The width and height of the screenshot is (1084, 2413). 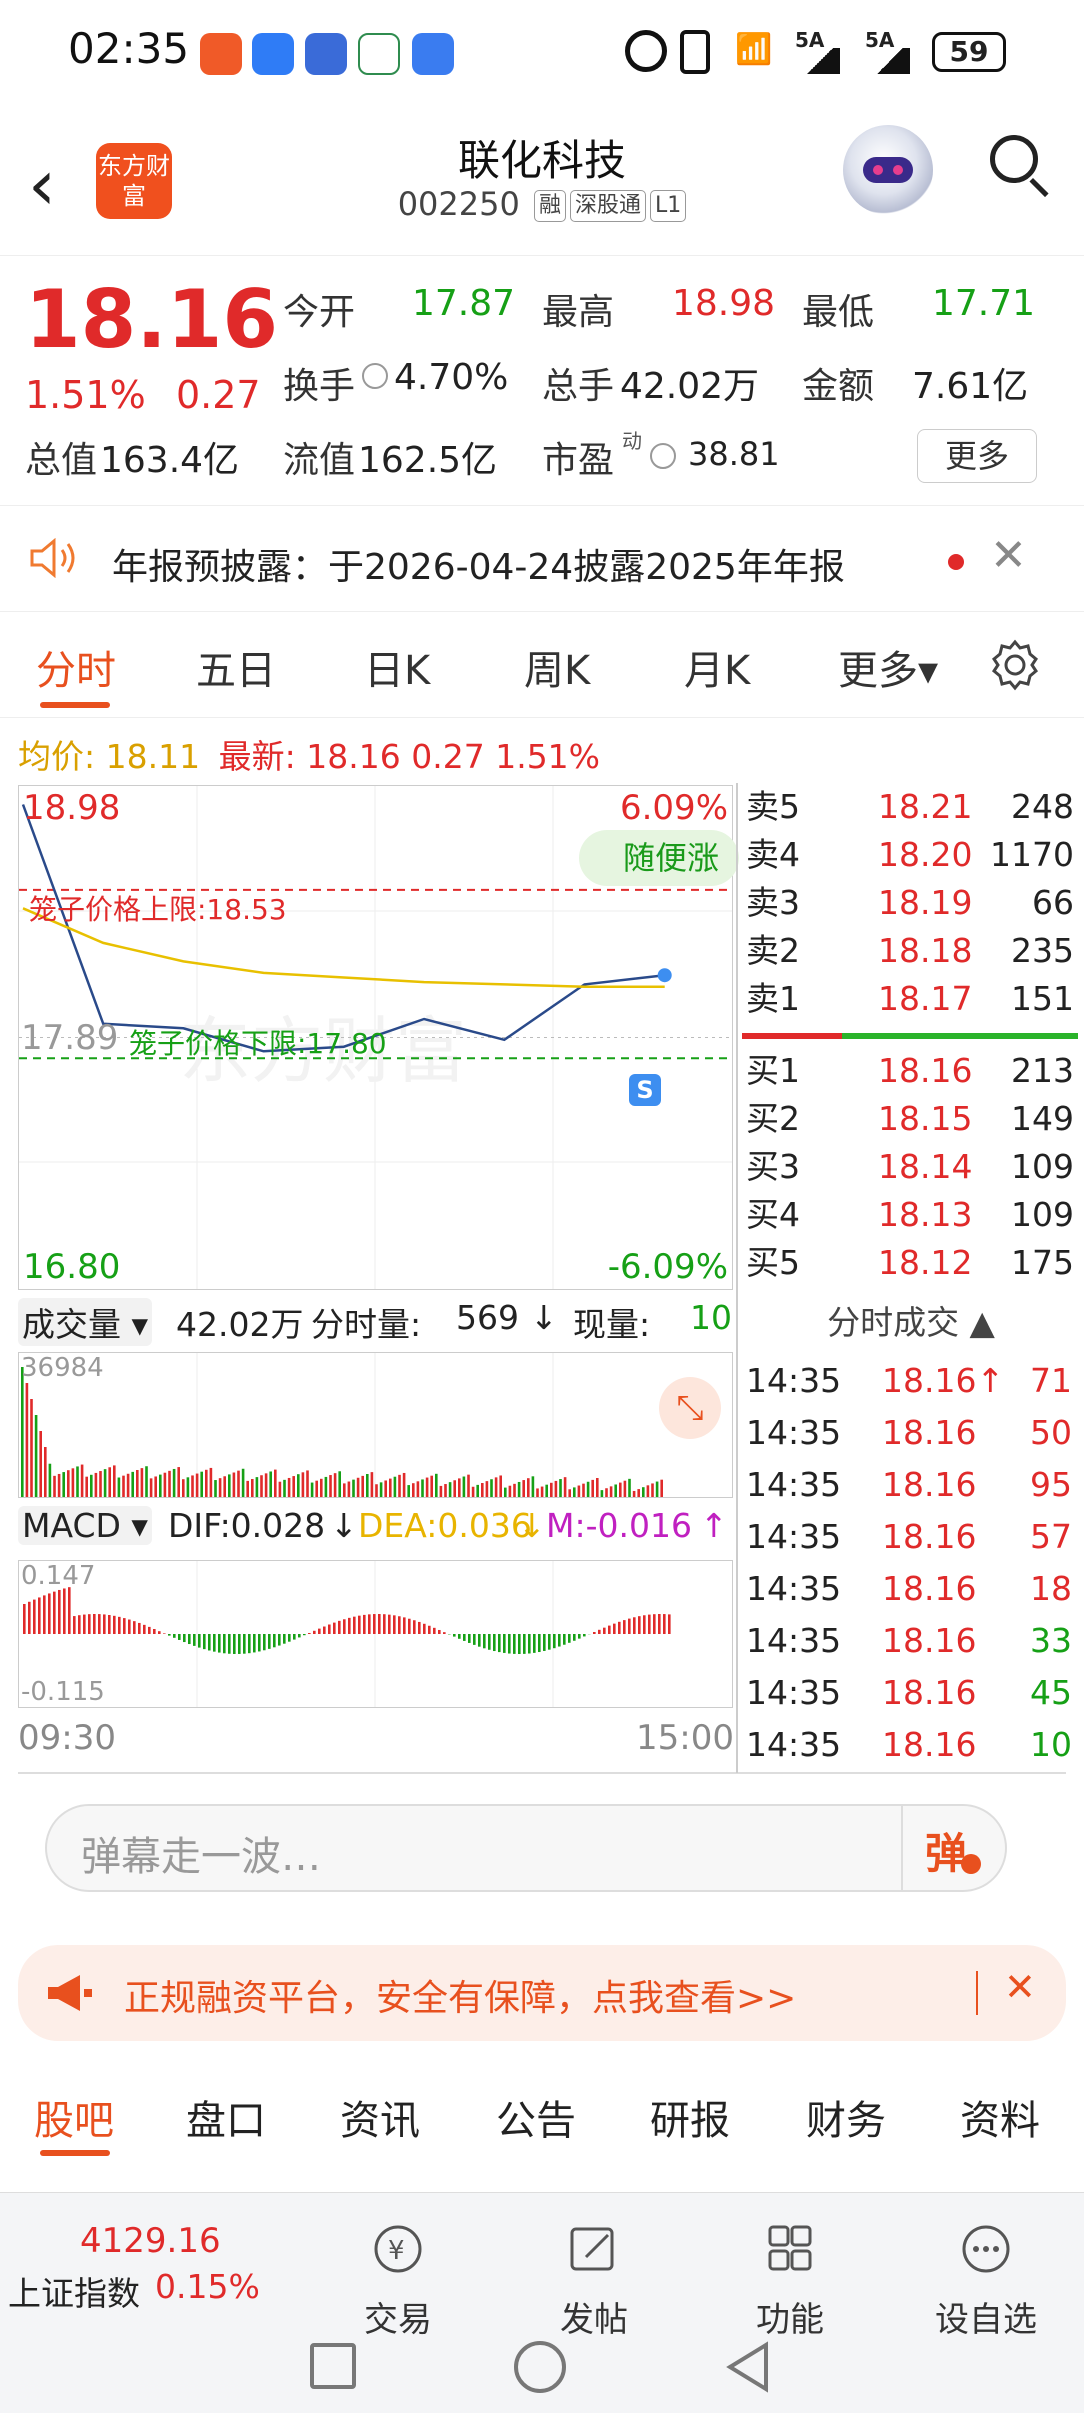 I want to click on tab-finance: 财务, so click(x=846, y=2117).